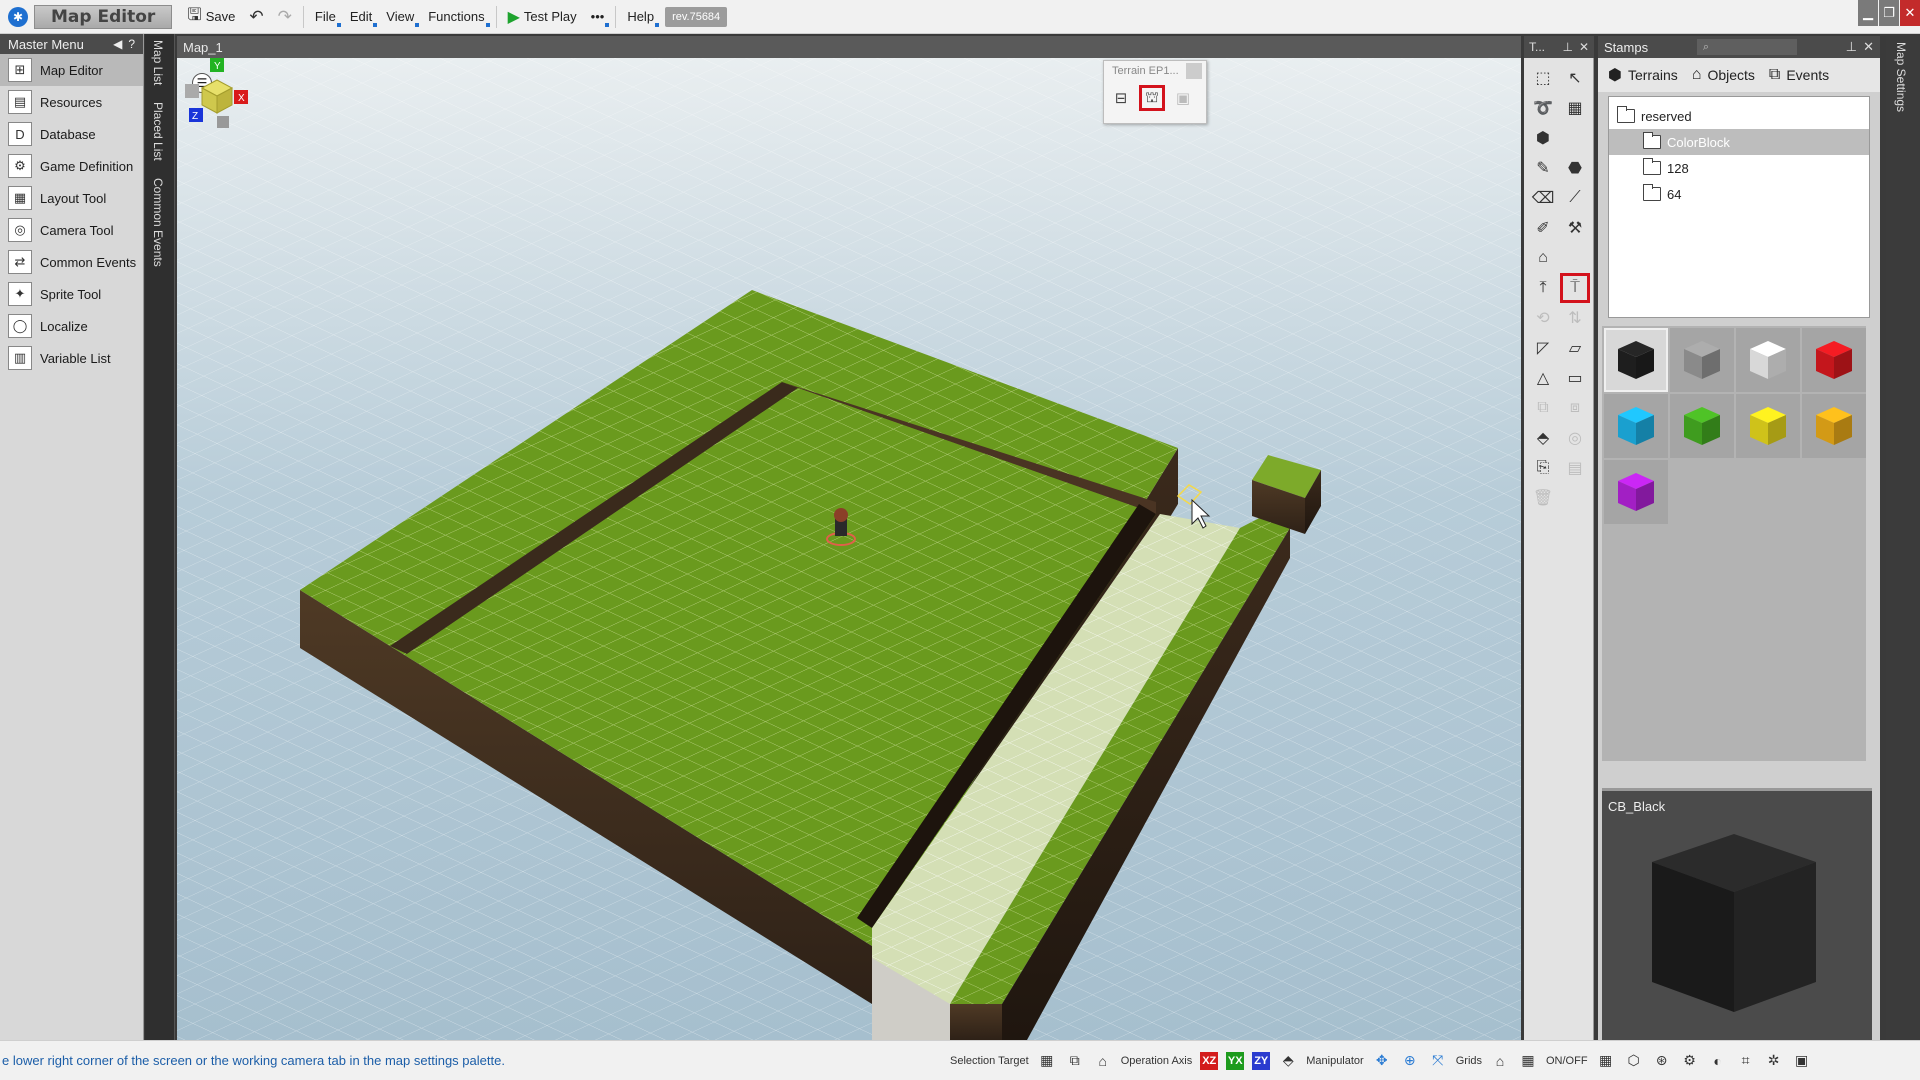  What do you see at coordinates (1739, 168) in the screenshot?
I see `tree-item-128: 128` at bounding box center [1739, 168].